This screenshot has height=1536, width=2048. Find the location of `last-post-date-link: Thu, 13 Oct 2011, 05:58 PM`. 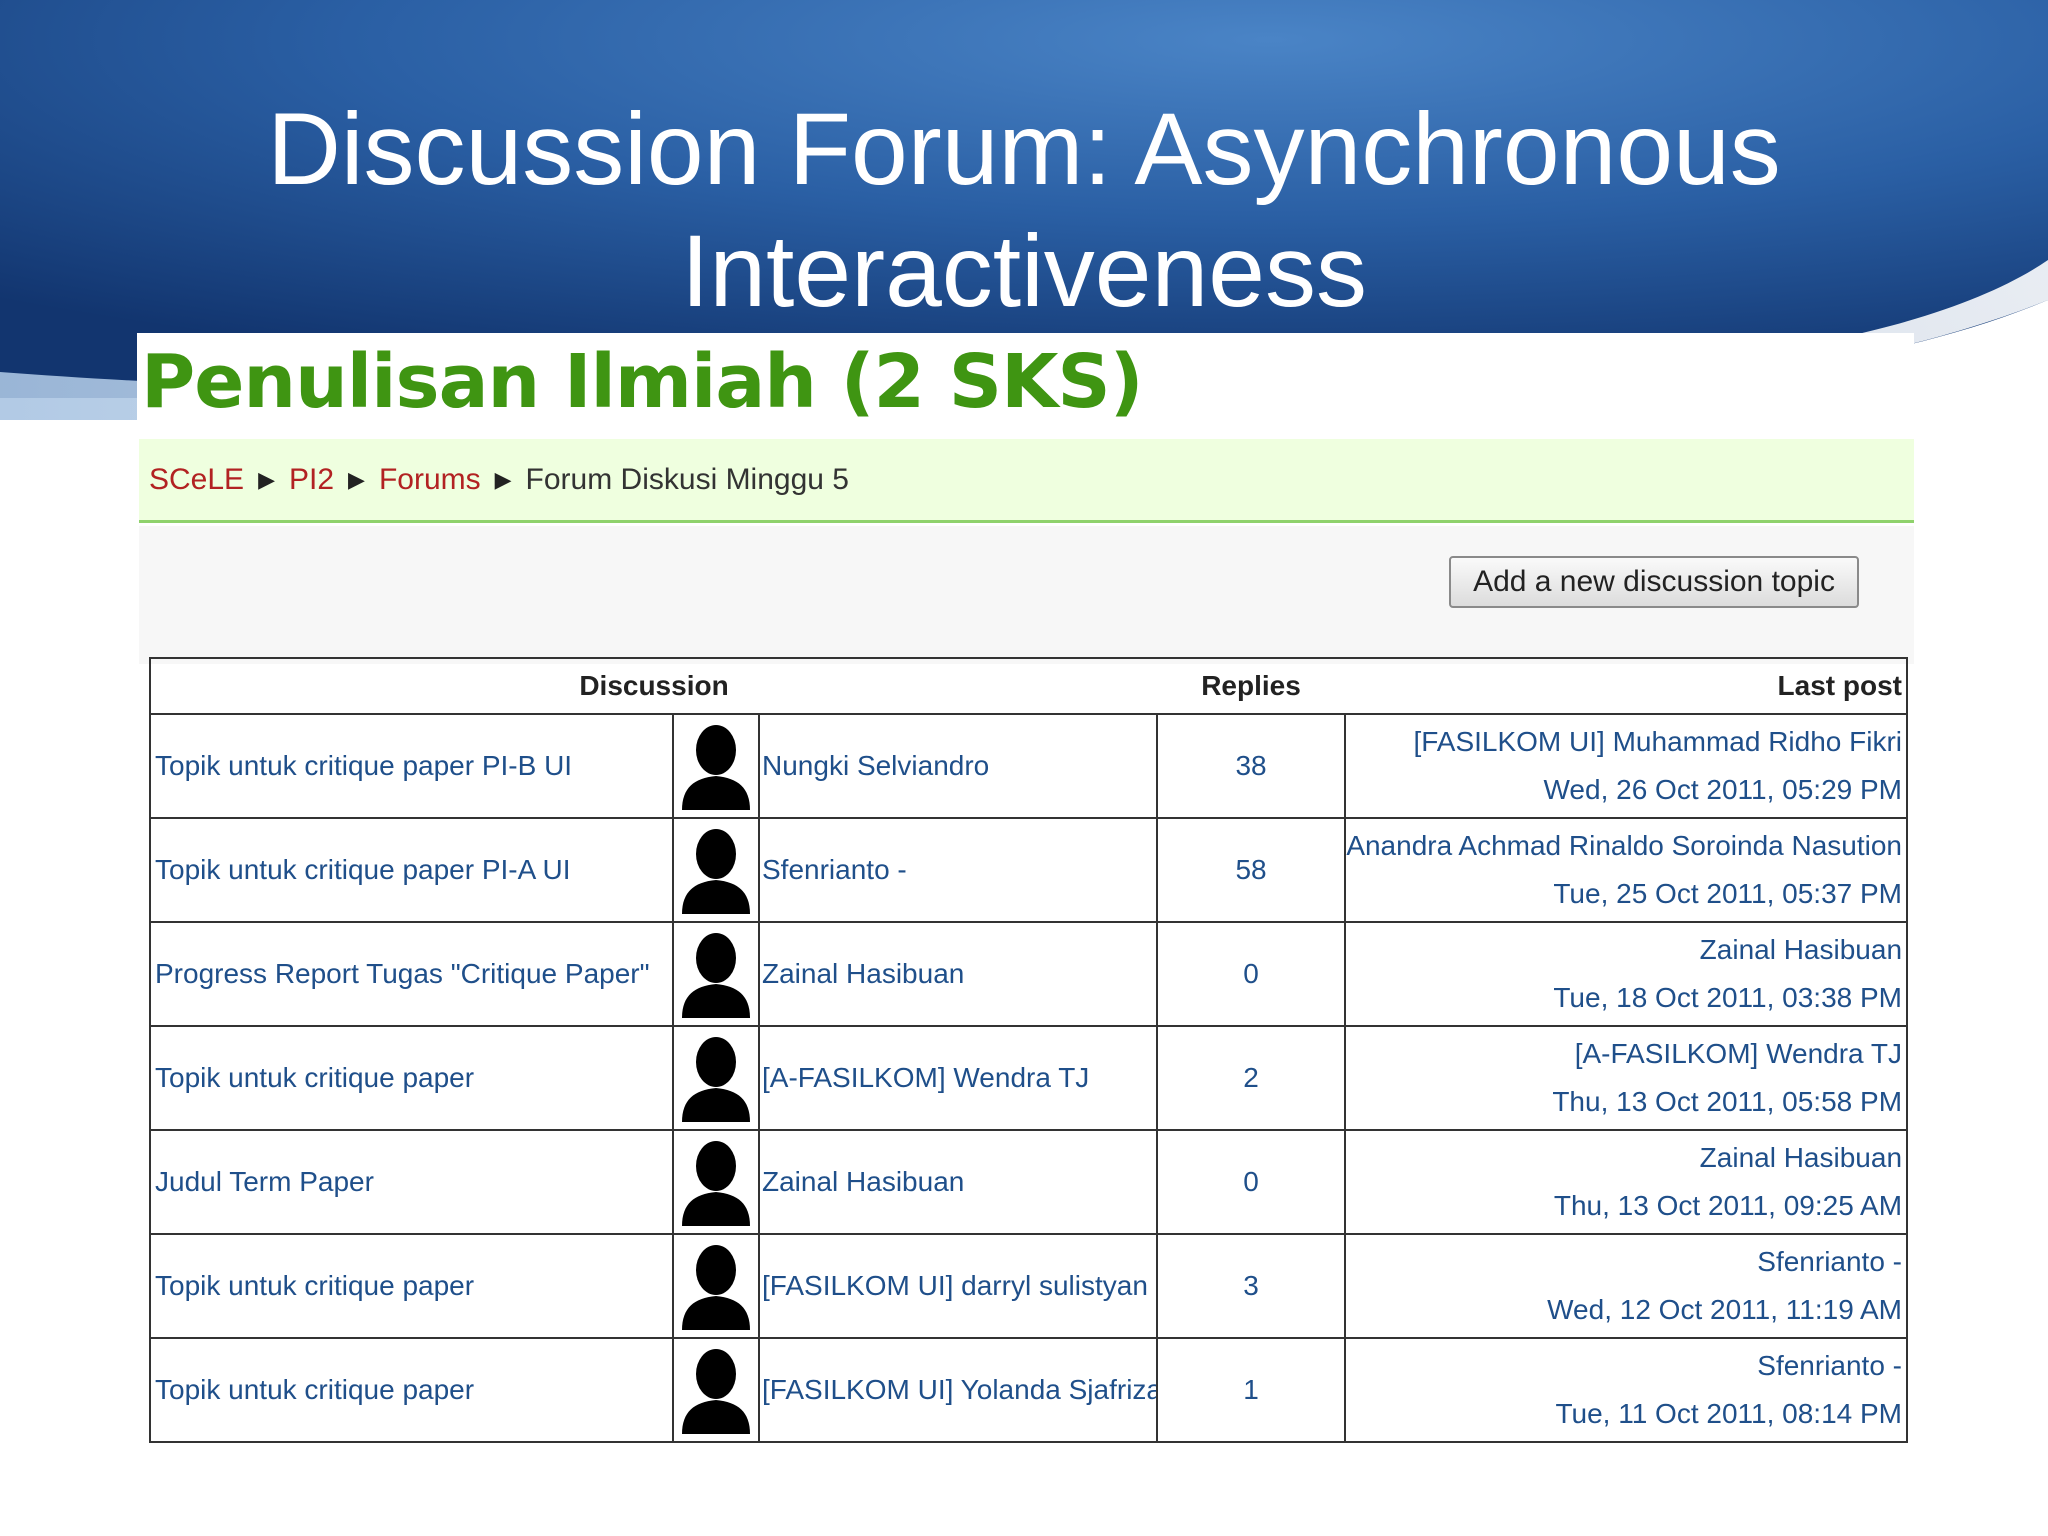

last-post-date-link: Thu, 13 Oct 2011, 05:58 PM is located at coordinates (1624, 1102).